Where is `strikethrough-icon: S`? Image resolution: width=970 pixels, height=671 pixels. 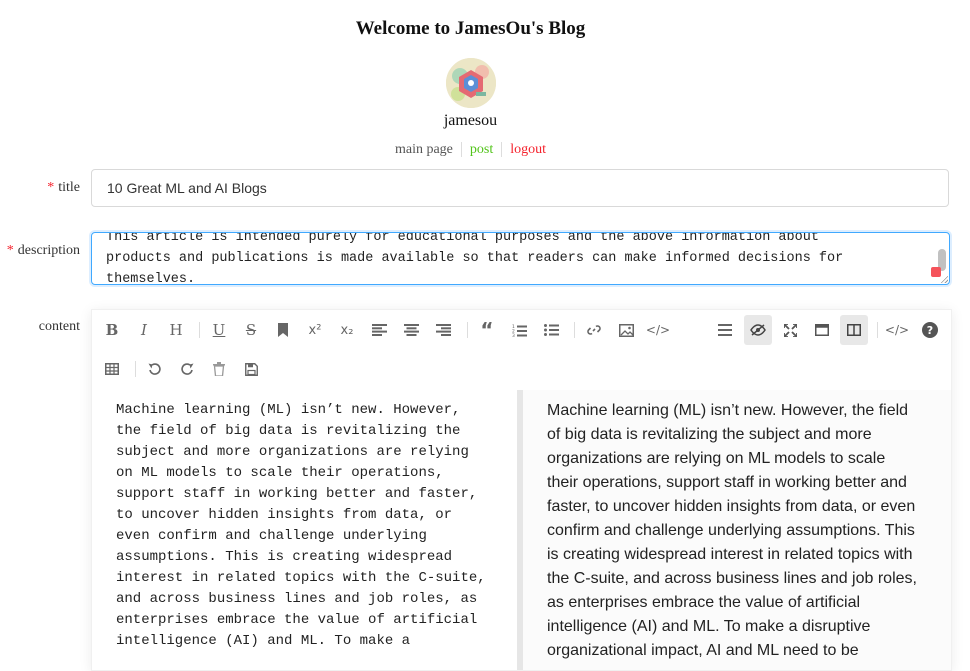 strikethrough-icon: S is located at coordinates (251, 330).